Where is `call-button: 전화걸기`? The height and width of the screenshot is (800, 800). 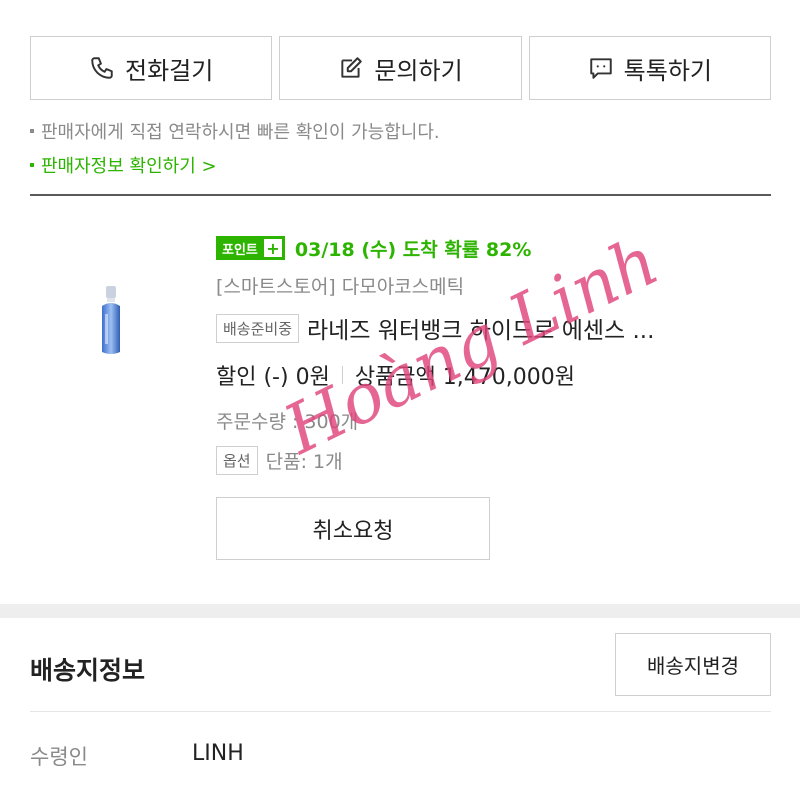
call-button: 전화걸기 is located at coordinates (151, 68).